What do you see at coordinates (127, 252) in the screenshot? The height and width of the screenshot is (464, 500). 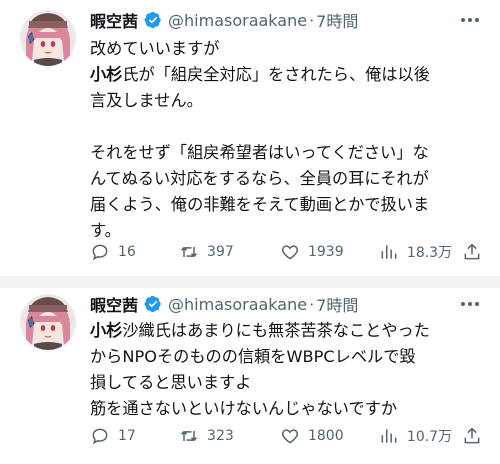 I see `reply-count: 16` at bounding box center [127, 252].